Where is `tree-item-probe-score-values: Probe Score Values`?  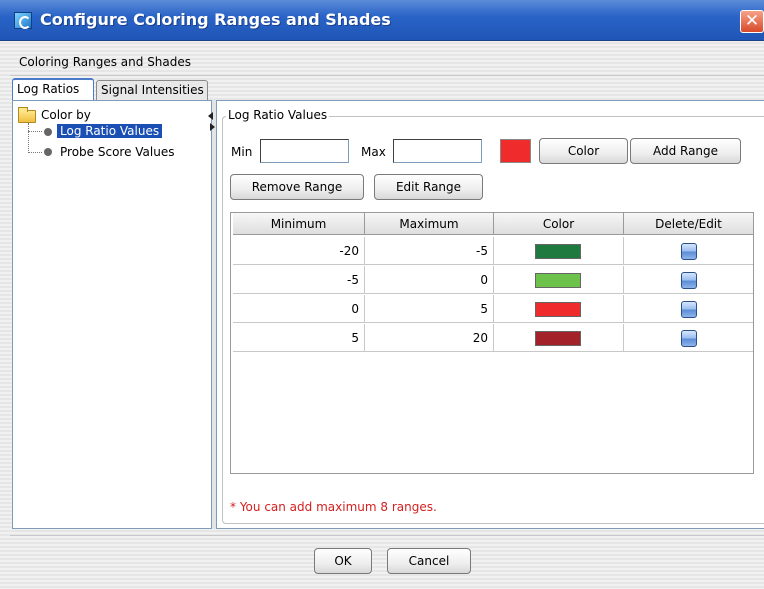 tree-item-probe-score-values: Probe Score Values is located at coordinates (117, 152).